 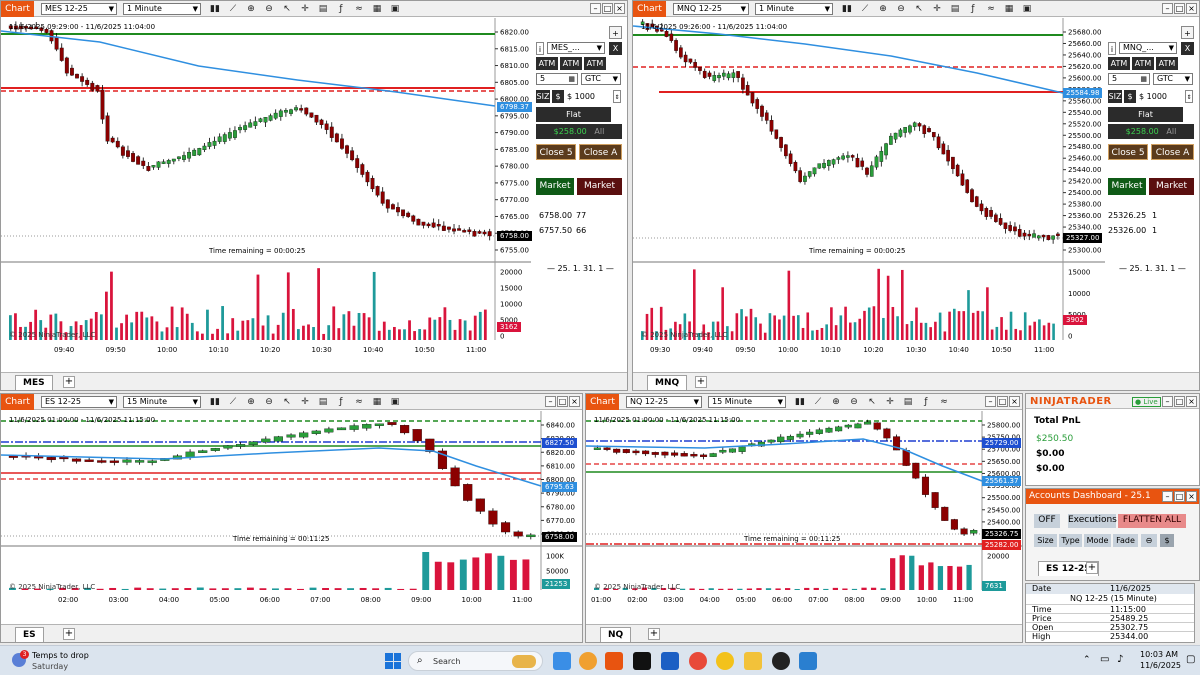 What do you see at coordinates (1120, 659) in the screenshot?
I see `volume-icon: ♪` at bounding box center [1120, 659].